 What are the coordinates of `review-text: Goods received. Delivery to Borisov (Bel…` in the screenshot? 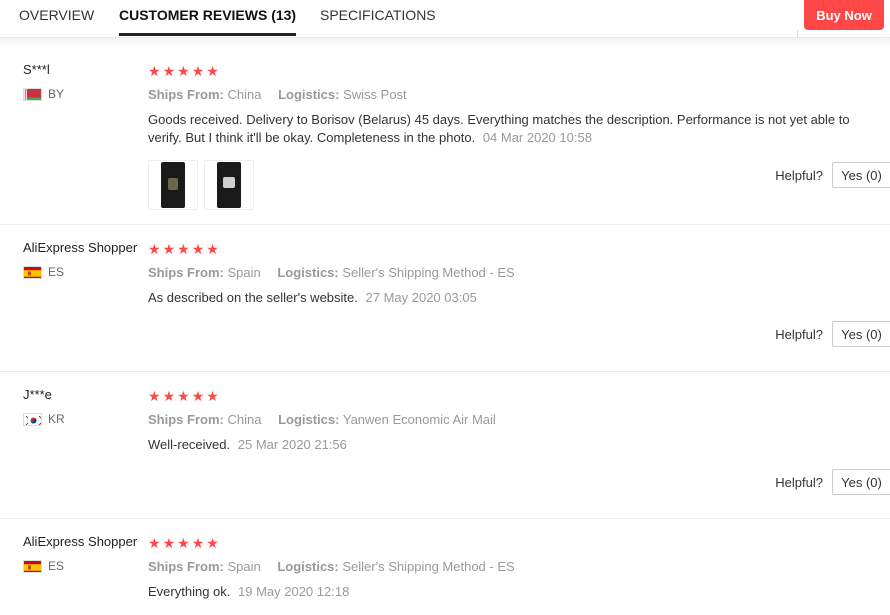 It's located at (510, 129).